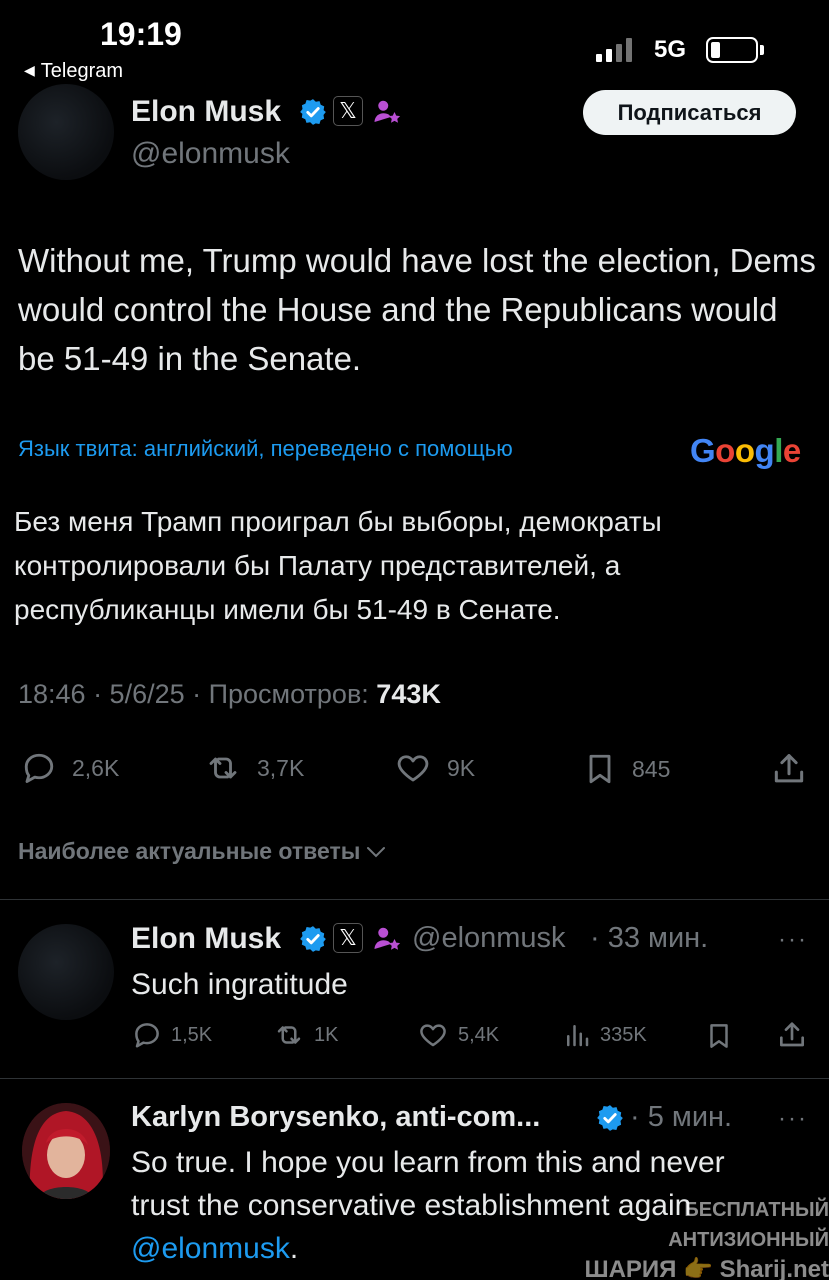  I want to click on back-to-telegram: ◀ Telegram, so click(73, 71).